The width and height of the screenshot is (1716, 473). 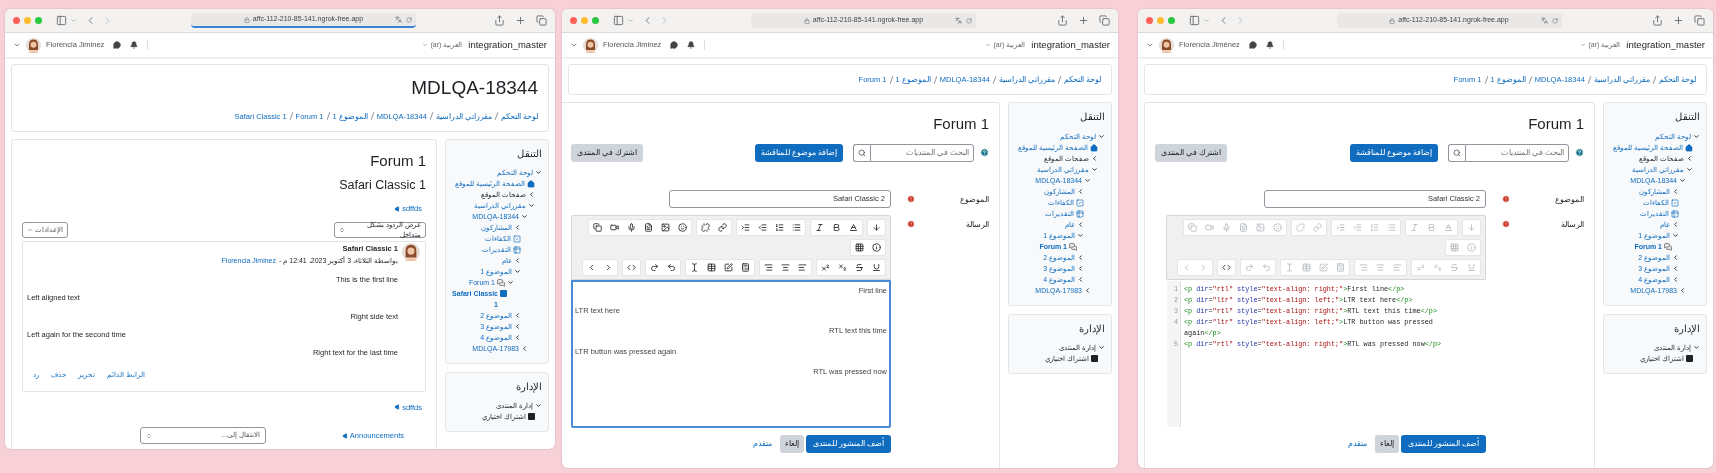 What do you see at coordinates (590, 45) in the screenshot?
I see `avatar` at bounding box center [590, 45].